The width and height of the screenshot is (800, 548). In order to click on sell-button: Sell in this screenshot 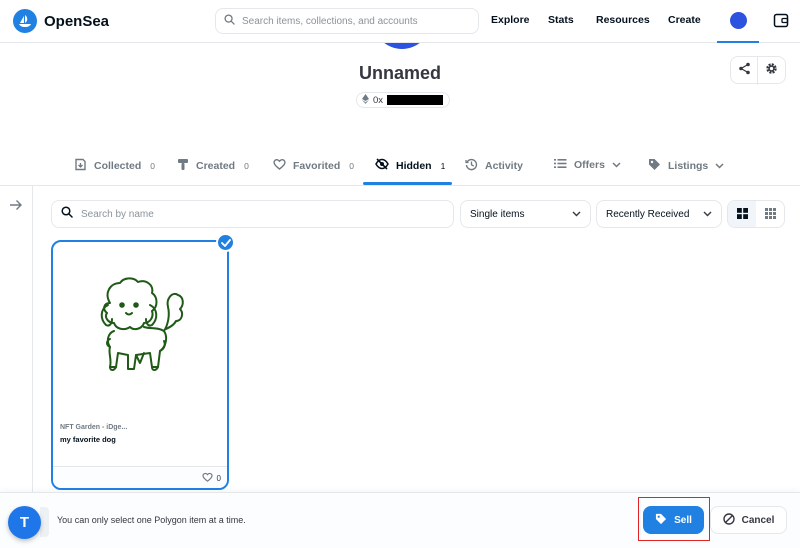, I will do `click(673, 520)`.